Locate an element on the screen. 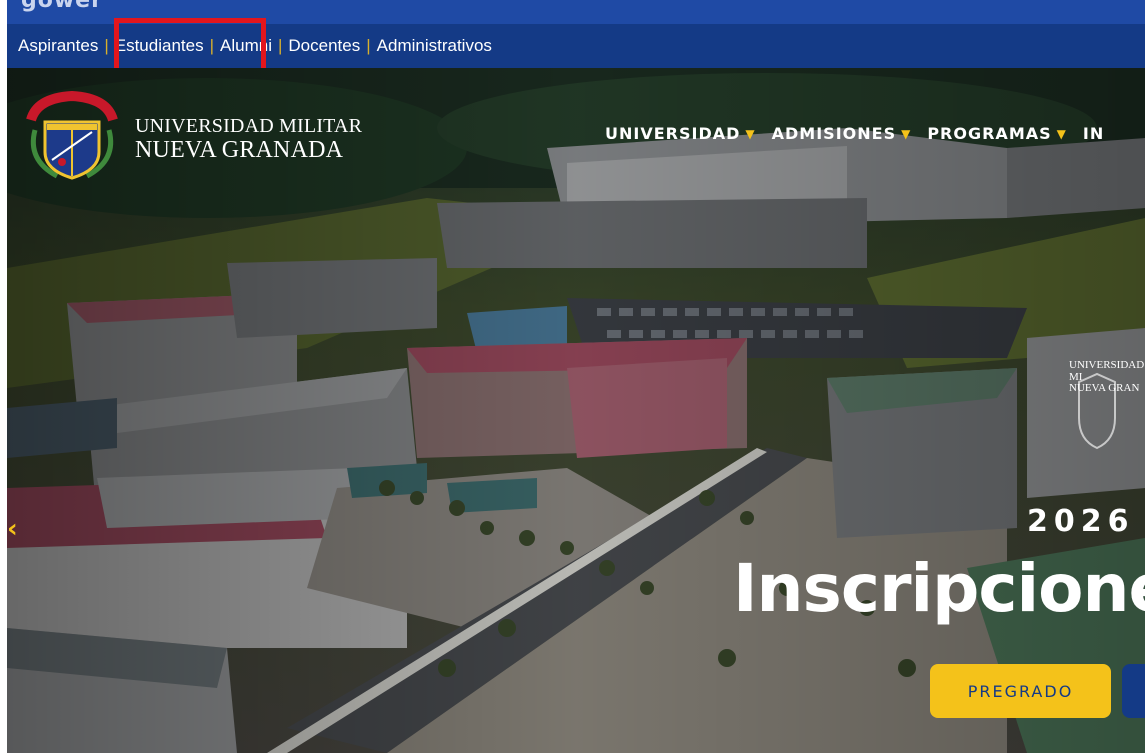 This screenshot has width=1145, height=753. background-seal-text: UNIVERSIDAD MI NUEVA GRAN is located at coordinates (1107, 377).